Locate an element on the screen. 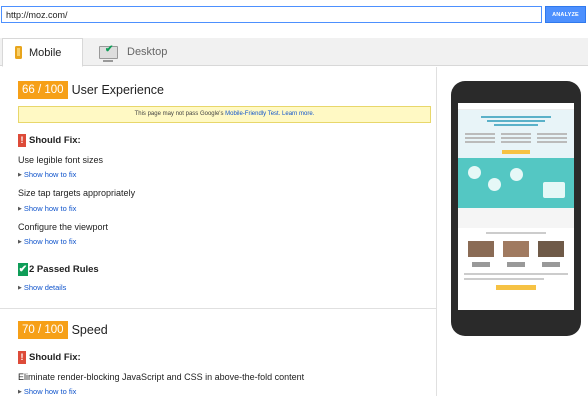 This screenshot has width=588, height=396. ux-title: User Experience is located at coordinates (117, 90).